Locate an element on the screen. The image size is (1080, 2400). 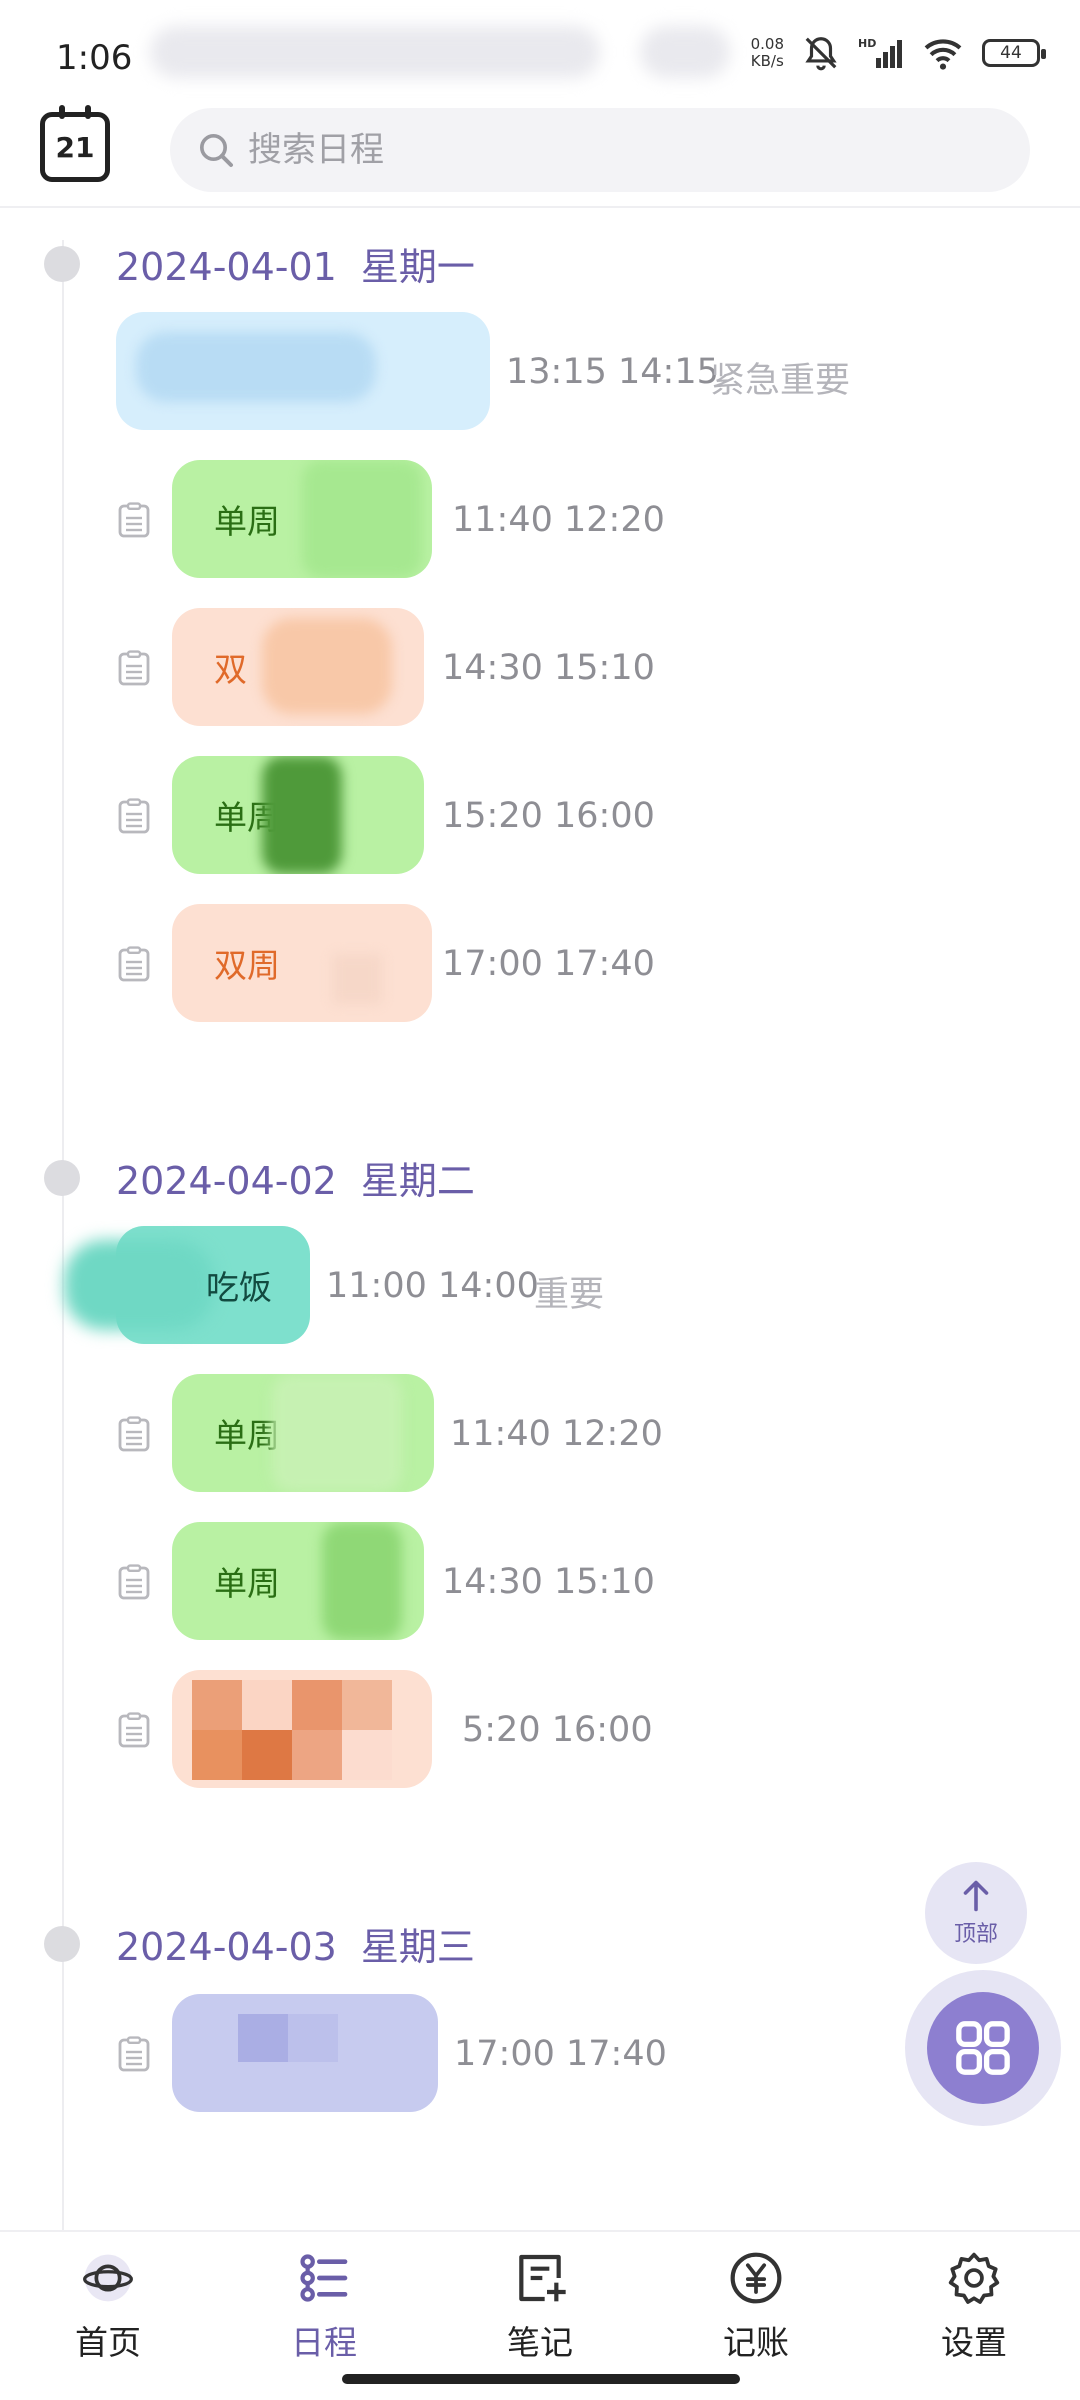
status-icons: 0.08 KB/s HD 44 is located at coordinates (898, 53).